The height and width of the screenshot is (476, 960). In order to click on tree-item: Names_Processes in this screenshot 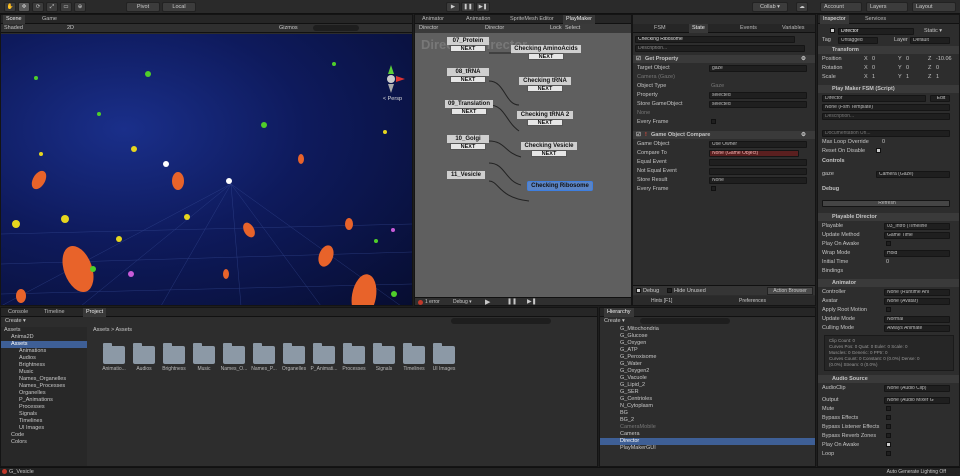, I will do `click(44, 386)`.